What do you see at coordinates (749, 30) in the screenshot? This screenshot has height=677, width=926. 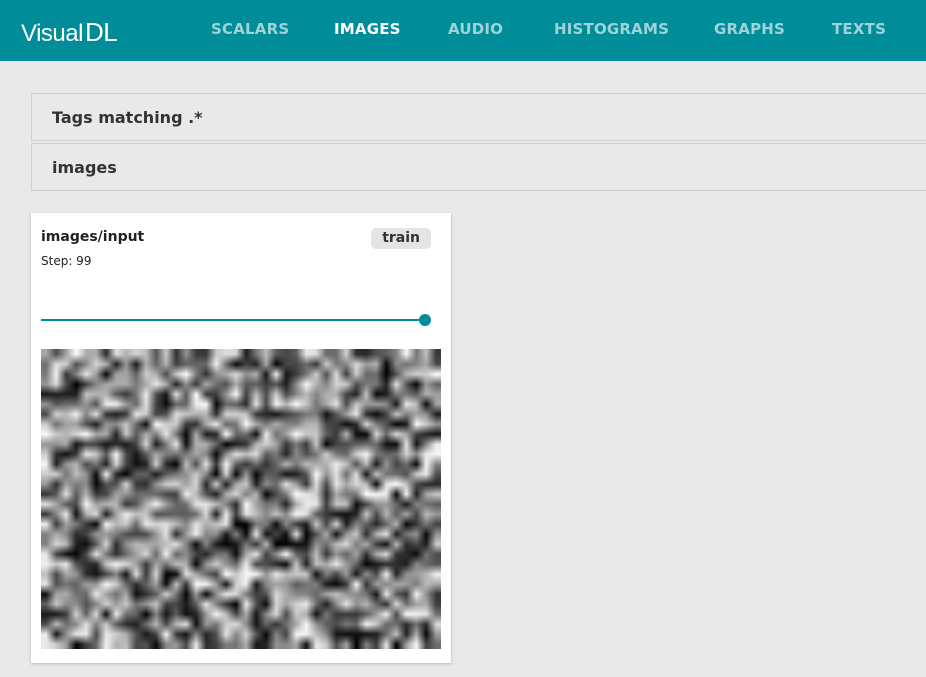 I see `nav-item-graphs: GRAPHS` at bounding box center [749, 30].